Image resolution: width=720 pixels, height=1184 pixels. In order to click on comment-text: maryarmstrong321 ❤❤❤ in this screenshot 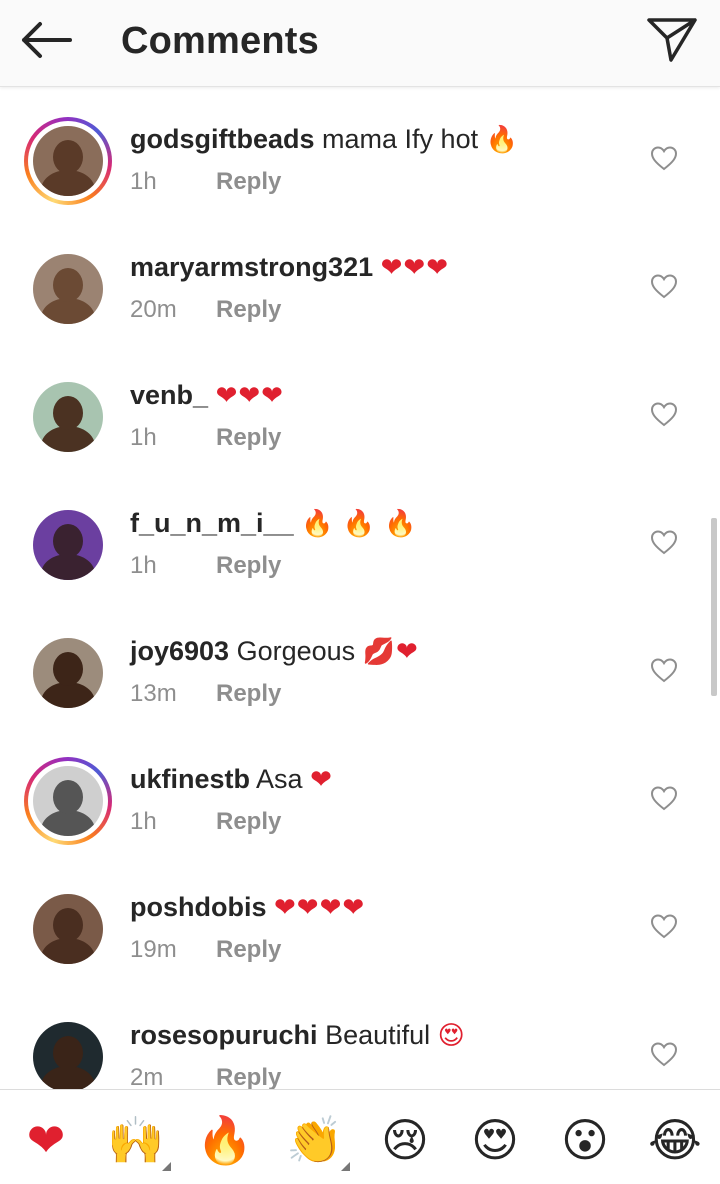, I will do `click(380, 267)`.